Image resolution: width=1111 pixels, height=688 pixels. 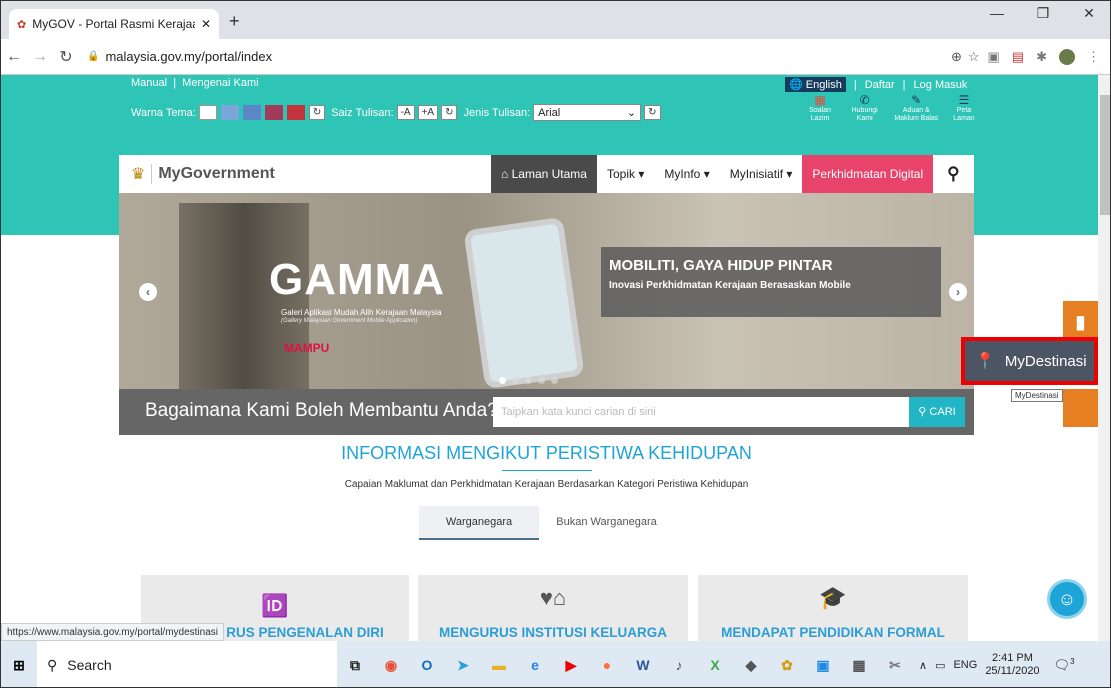 I want to click on scrollbar-thumb, so click(x=1105, y=155).